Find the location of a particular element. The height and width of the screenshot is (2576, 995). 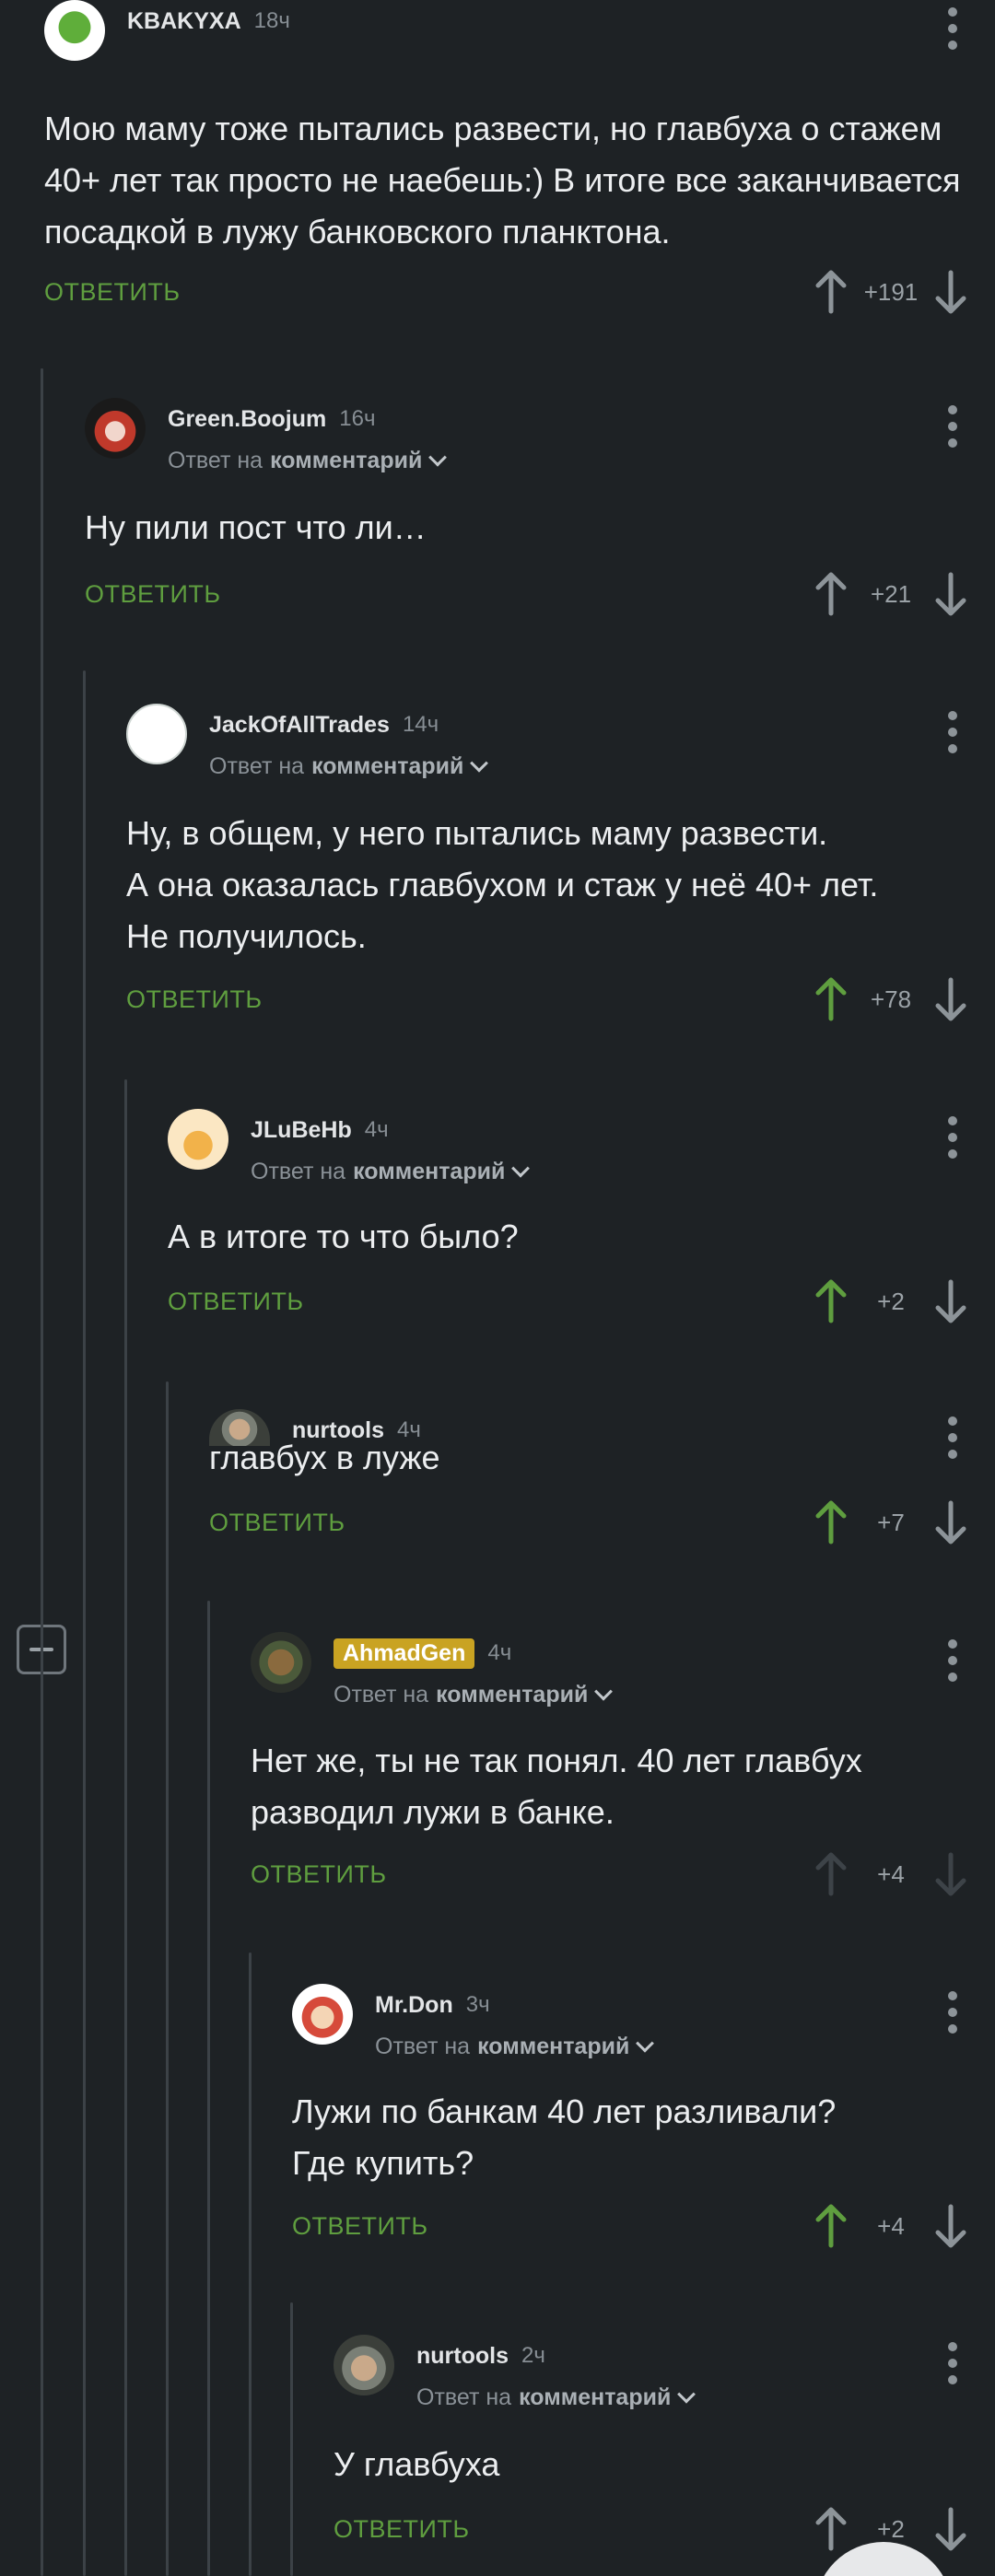

box-avatar-icon is located at coordinates (156, 734).